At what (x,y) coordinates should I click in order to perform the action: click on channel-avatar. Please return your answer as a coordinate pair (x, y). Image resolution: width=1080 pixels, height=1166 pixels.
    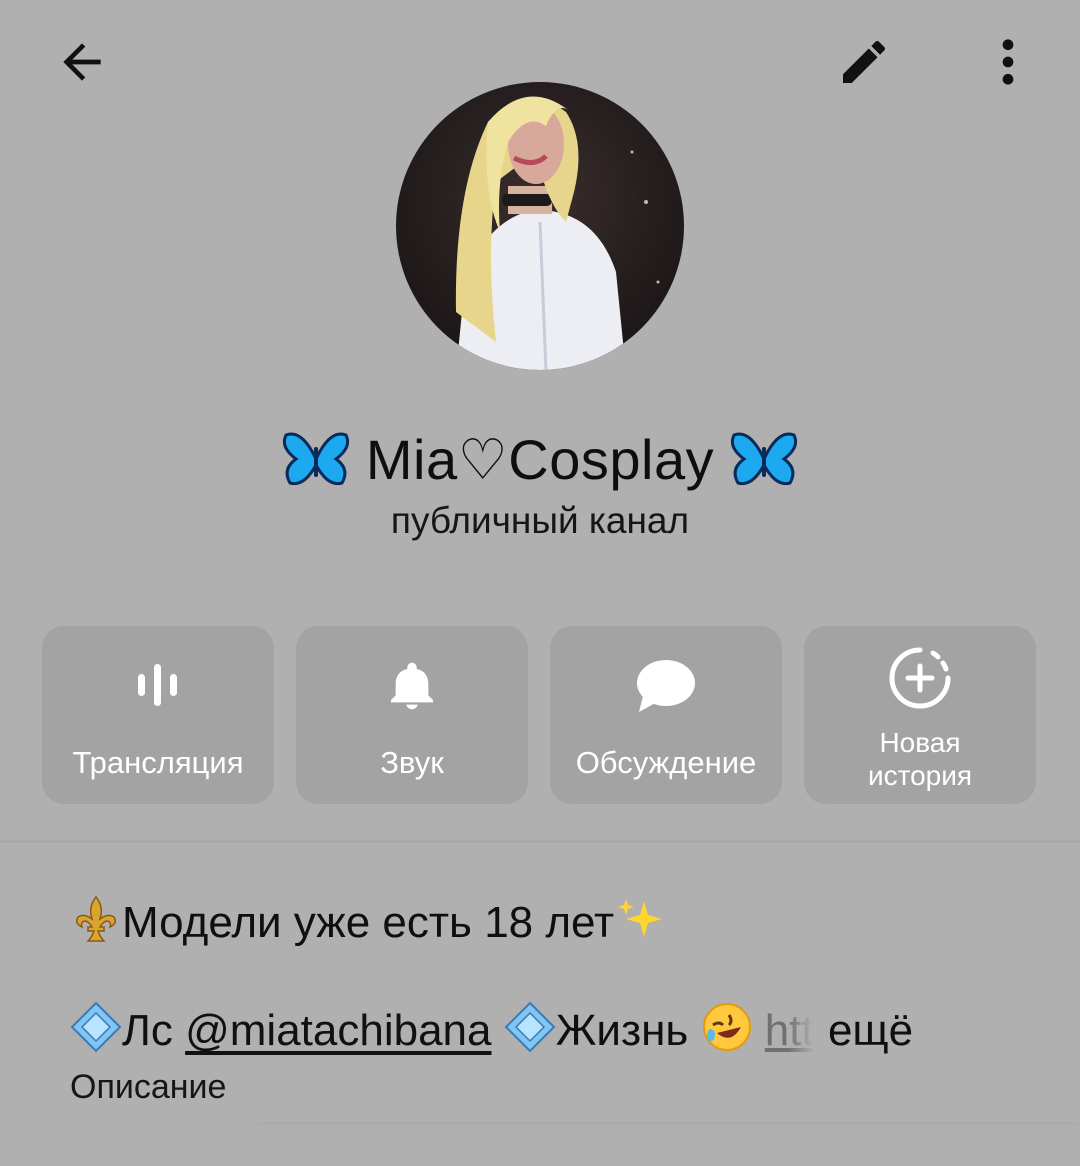
    Looking at the image, I should click on (540, 226).